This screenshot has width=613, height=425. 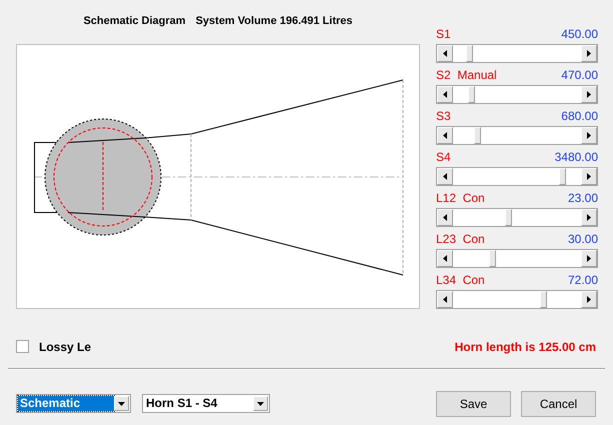 What do you see at coordinates (443, 116) in the screenshot?
I see `slider-label: S3` at bounding box center [443, 116].